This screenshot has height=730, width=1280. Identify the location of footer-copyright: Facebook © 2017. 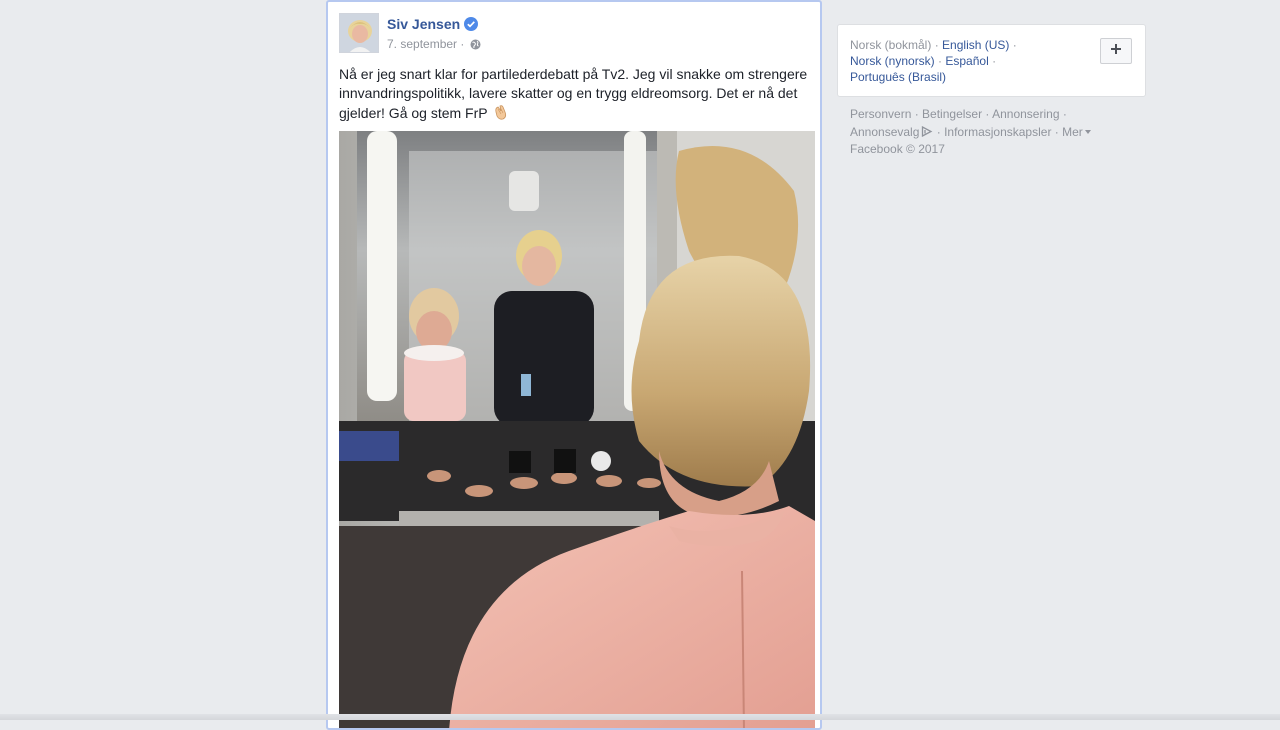
(897, 149).